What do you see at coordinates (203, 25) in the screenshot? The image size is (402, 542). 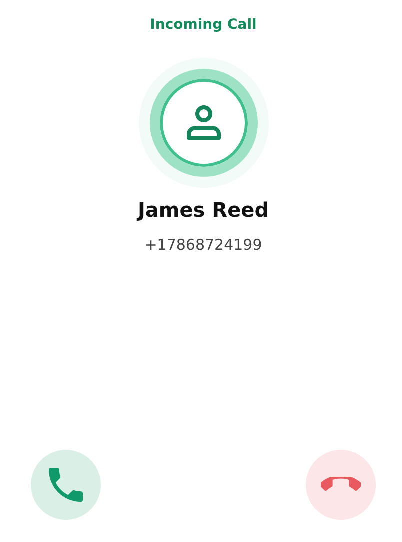 I see `screen-title: Incoming Call` at bounding box center [203, 25].